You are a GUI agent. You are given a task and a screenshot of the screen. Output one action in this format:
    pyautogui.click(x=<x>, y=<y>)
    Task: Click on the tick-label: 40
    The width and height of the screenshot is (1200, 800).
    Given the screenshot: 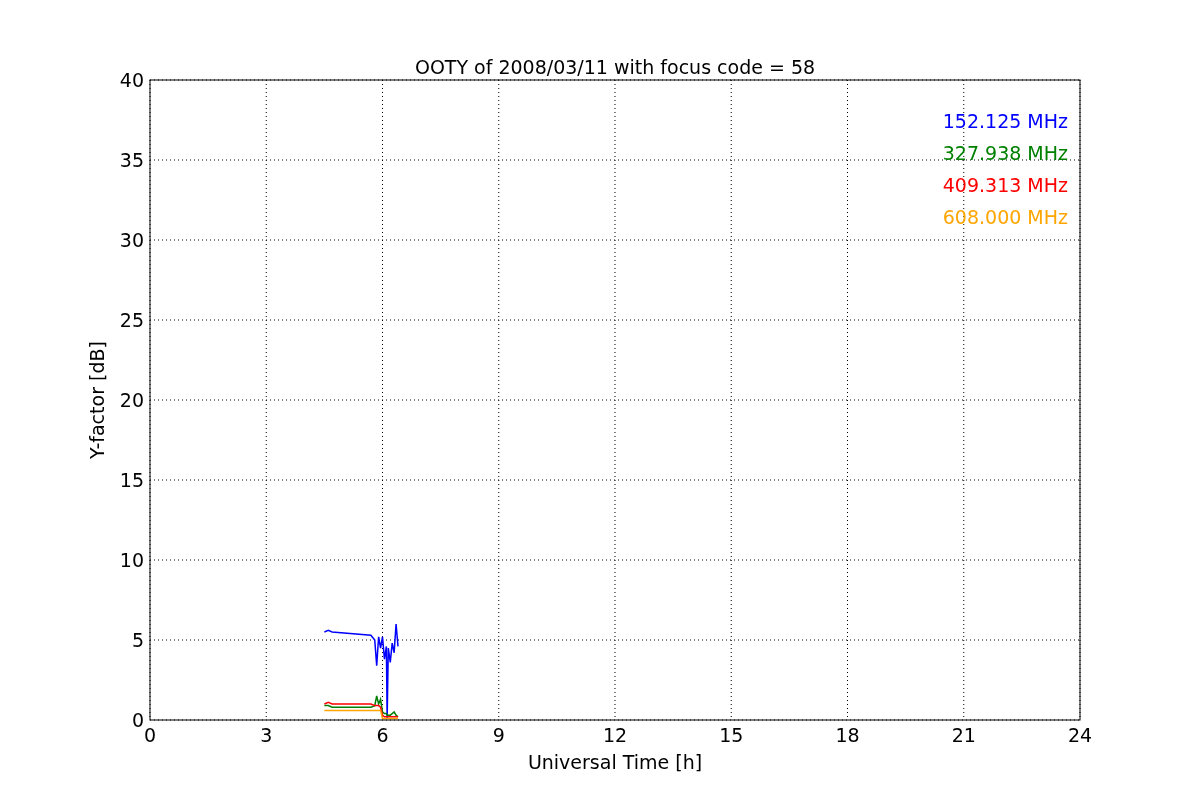 What is the action you would take?
    pyautogui.click(x=131, y=80)
    